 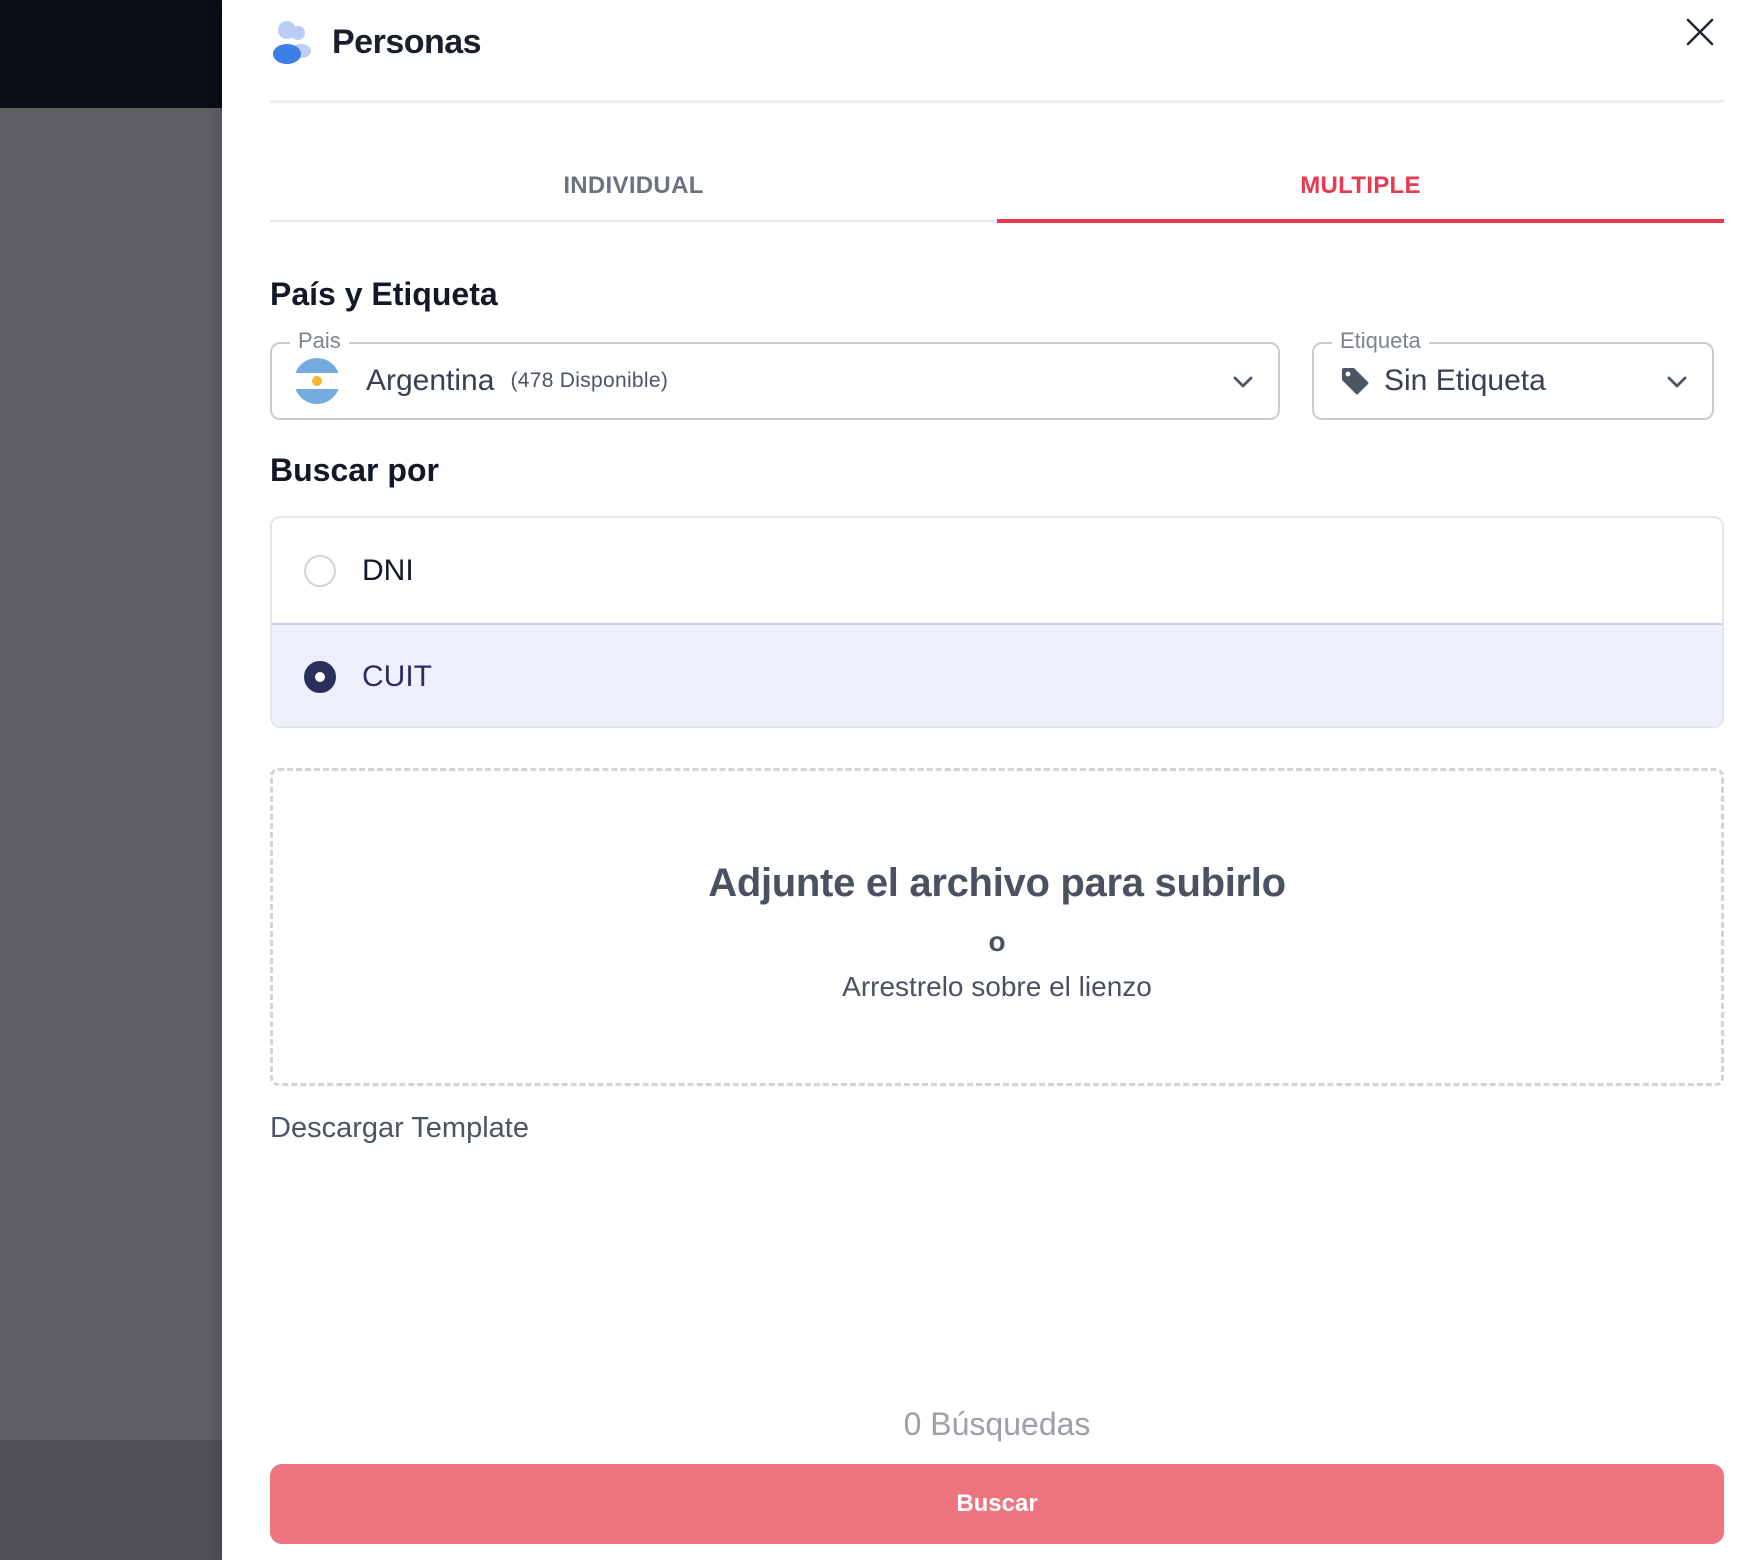 I want to click on close-button, so click(x=1700, y=32).